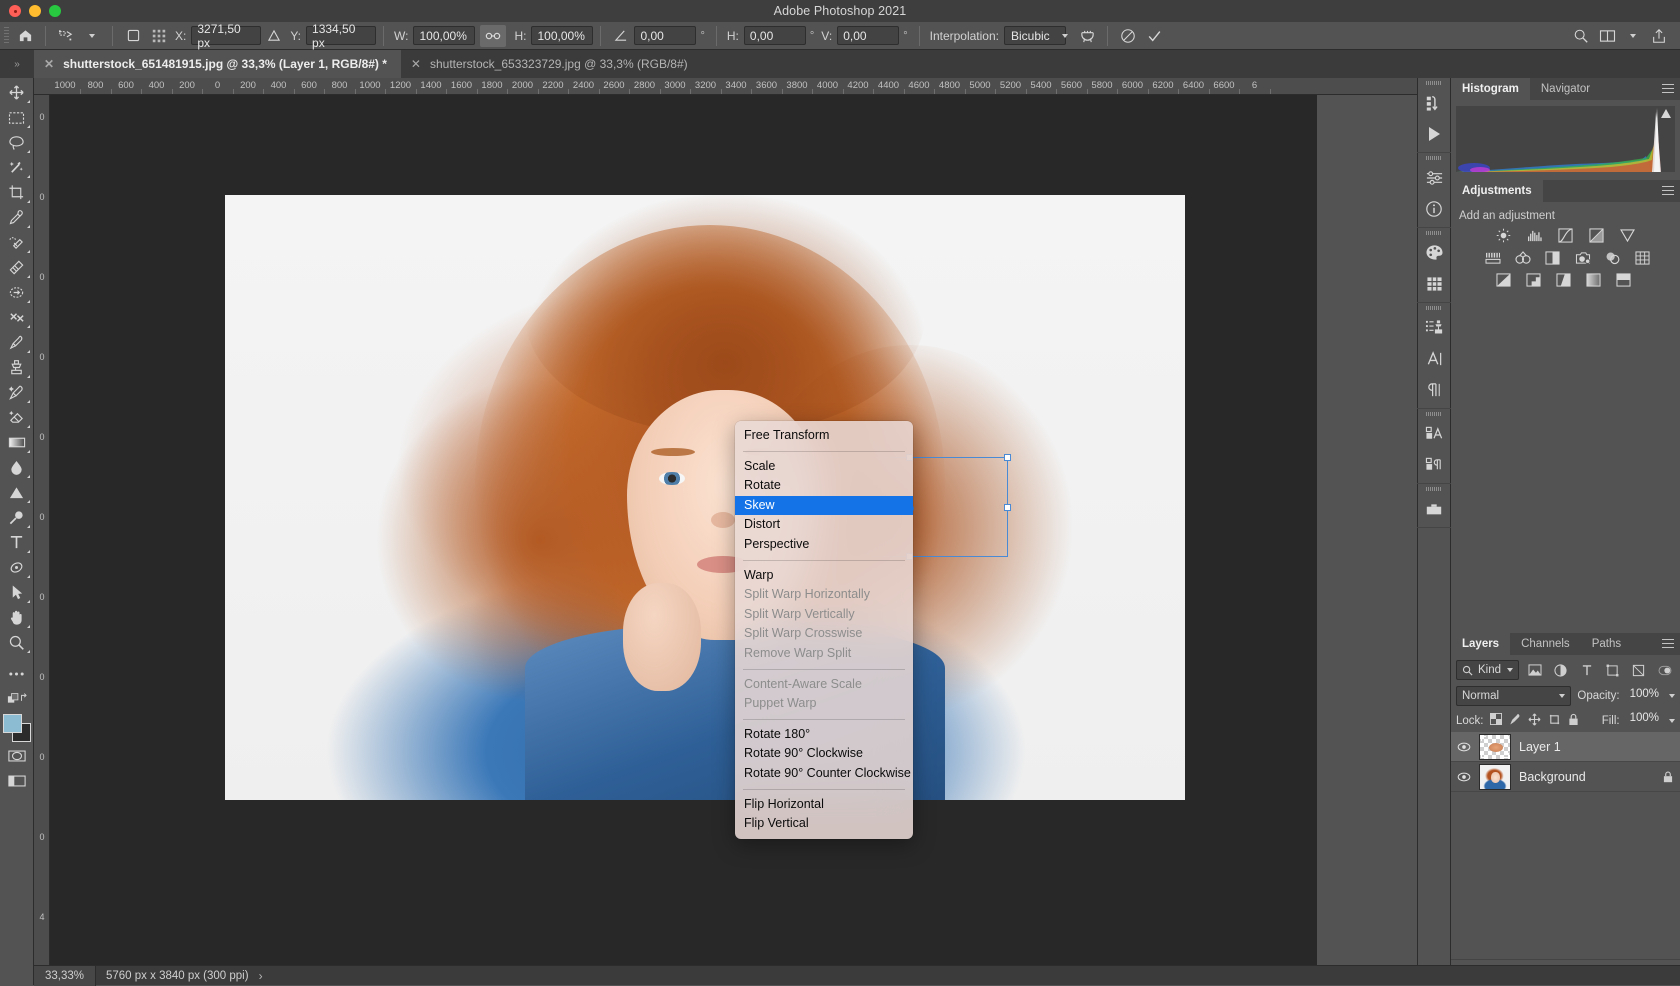 This screenshot has width=1680, height=986. Describe the element at coordinates (1666, 113) in the screenshot. I see `uncached-refresh-icon` at that location.